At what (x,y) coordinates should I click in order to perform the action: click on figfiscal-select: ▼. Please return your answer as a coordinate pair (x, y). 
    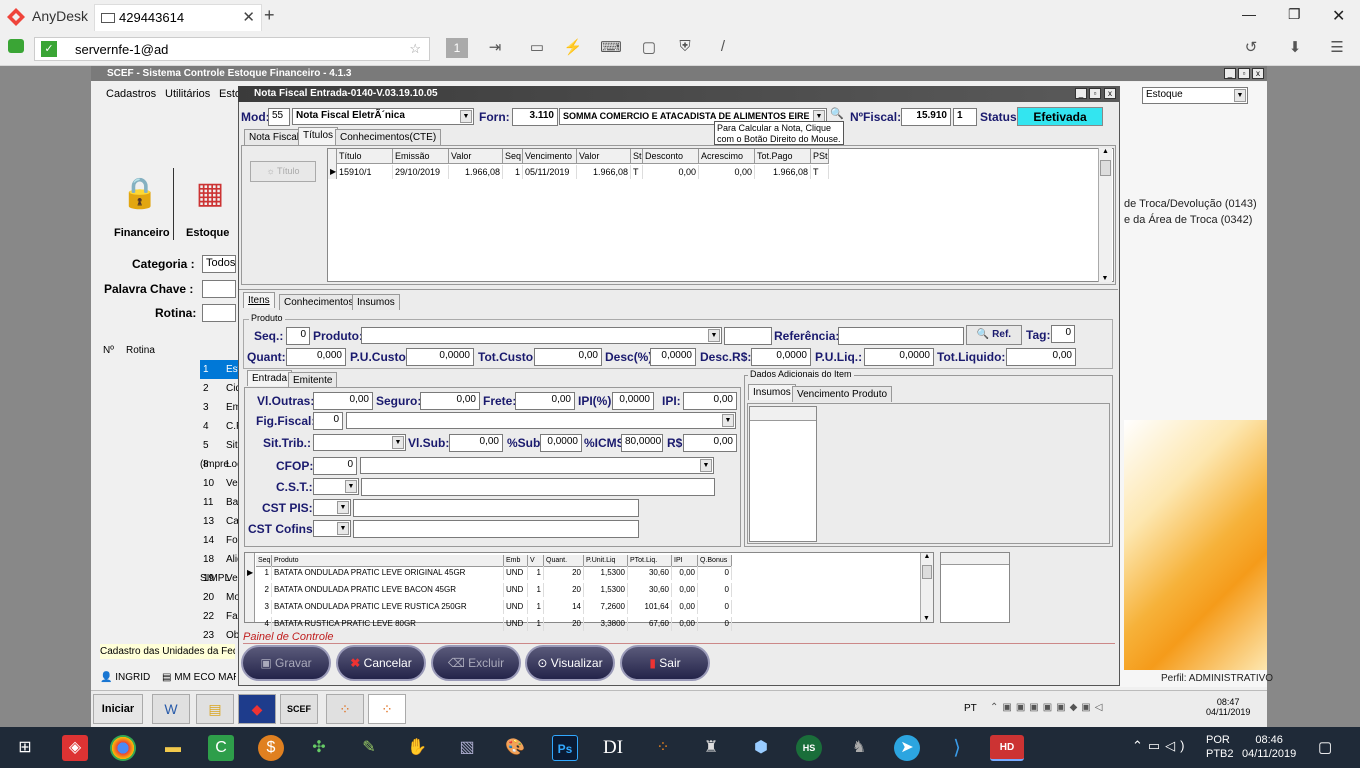
    Looking at the image, I should click on (541, 420).